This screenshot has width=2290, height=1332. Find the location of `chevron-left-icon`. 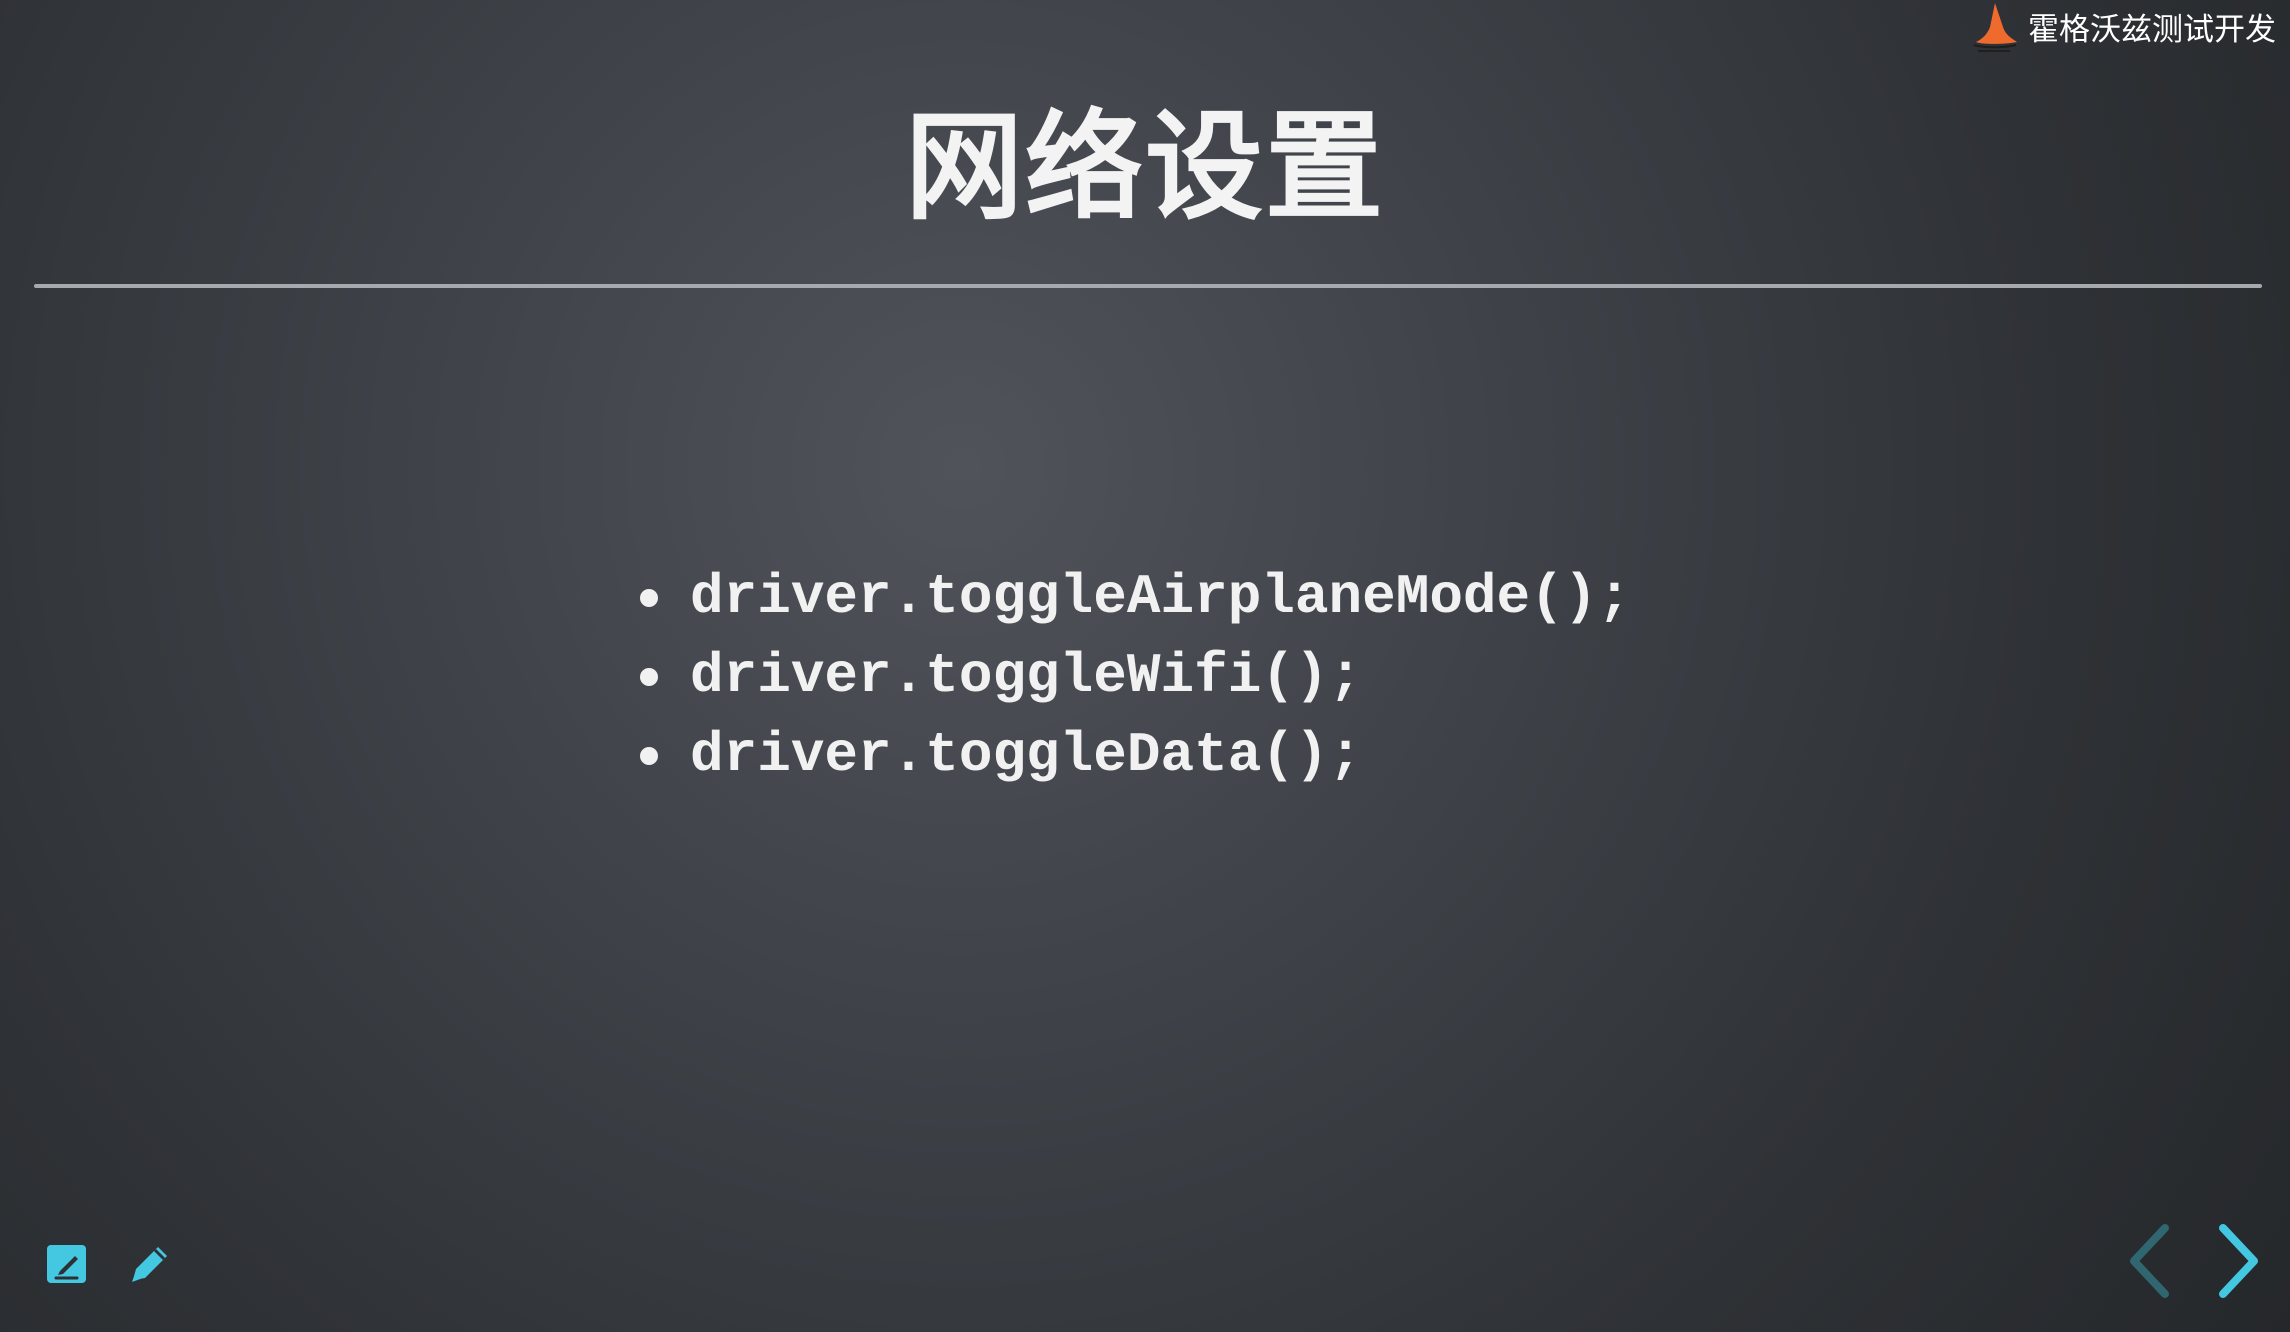

chevron-left-icon is located at coordinates (2149, 1261).